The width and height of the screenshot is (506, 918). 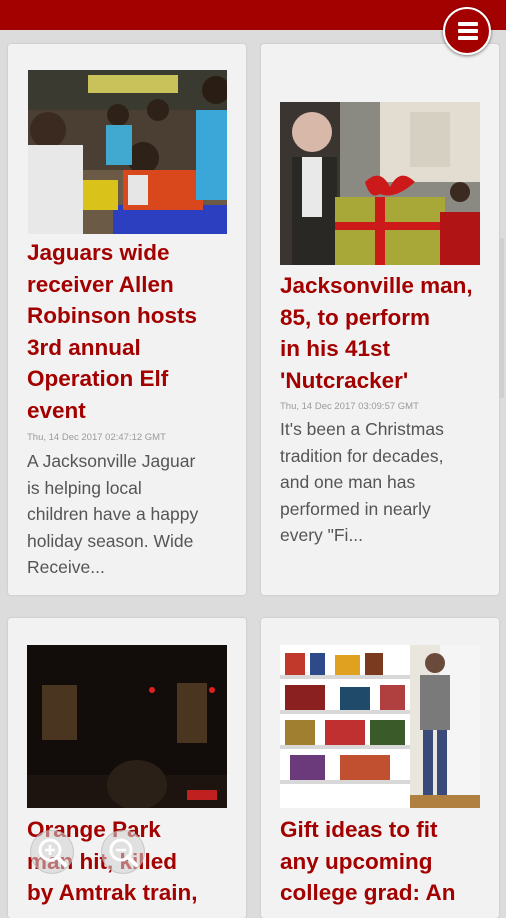 I want to click on zoom-out-icon, so click(x=123, y=852).